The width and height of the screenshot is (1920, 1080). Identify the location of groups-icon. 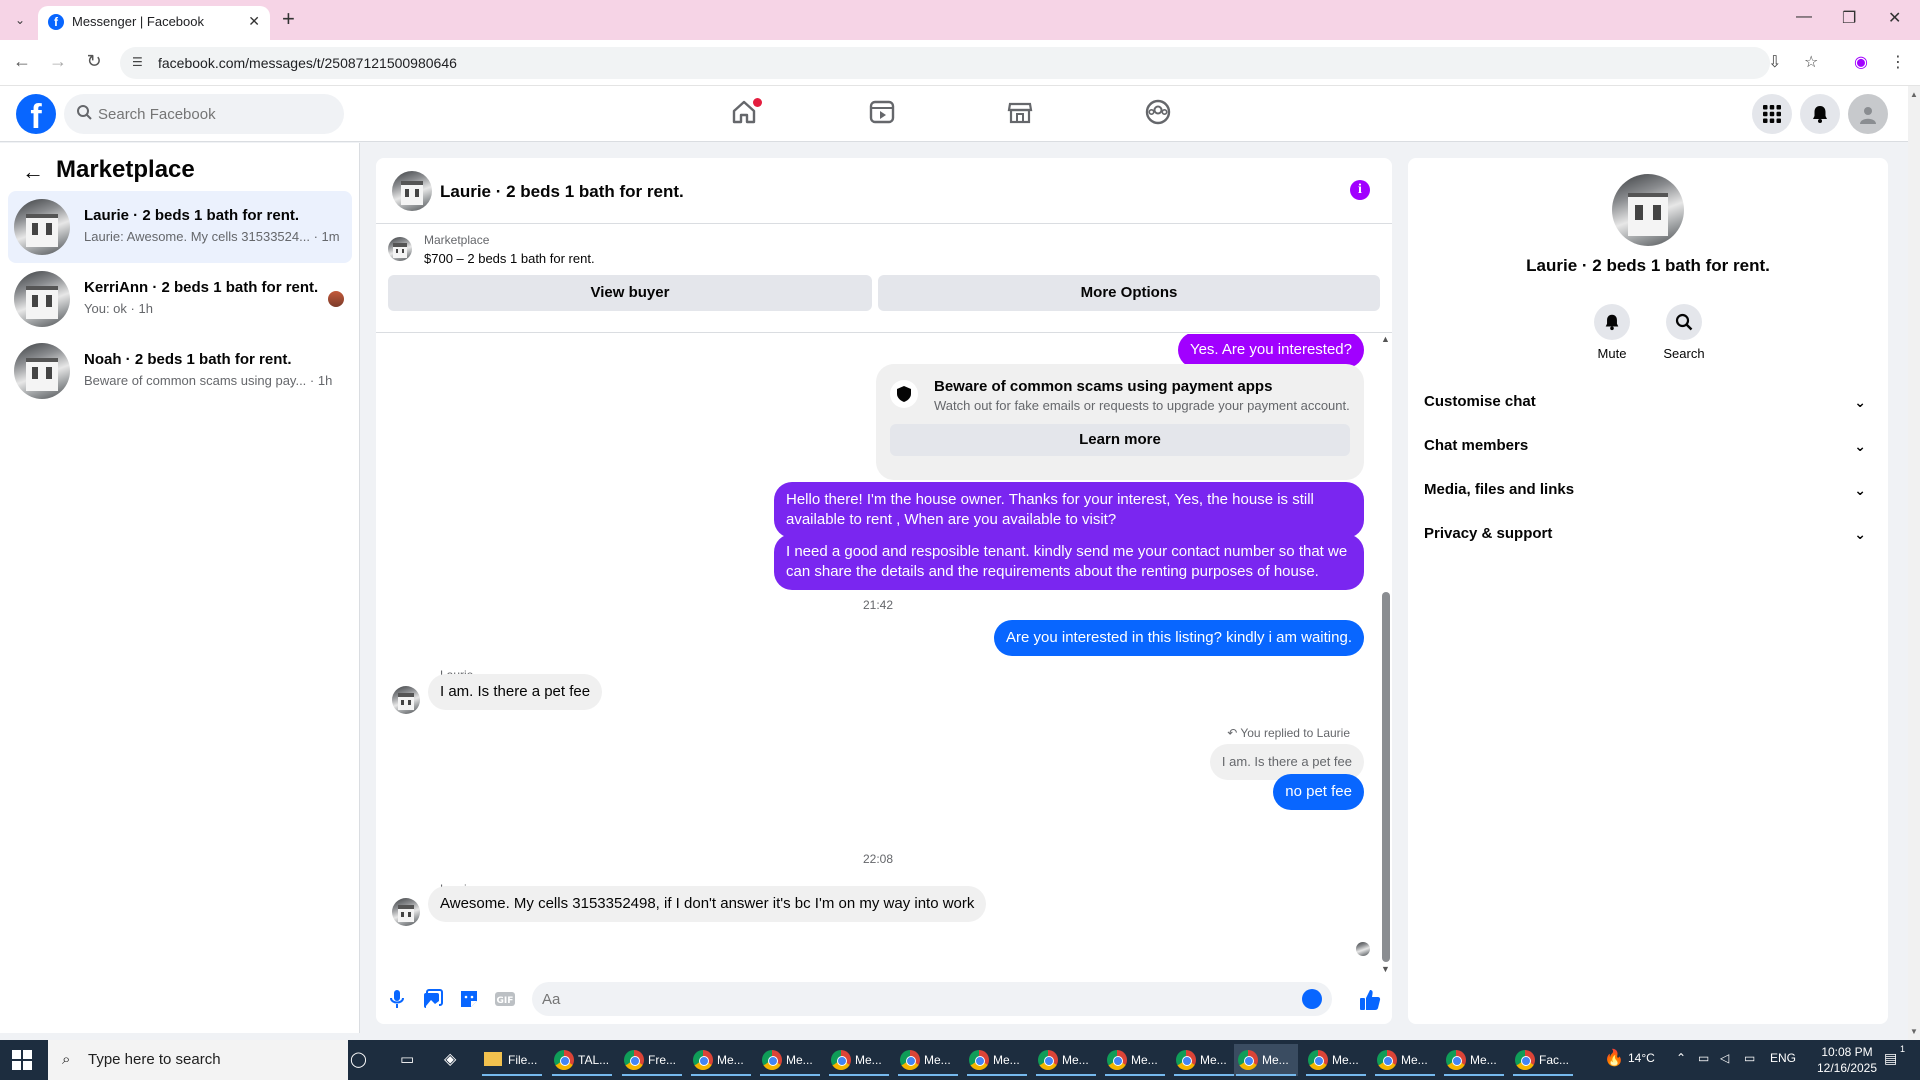
(1160, 114).